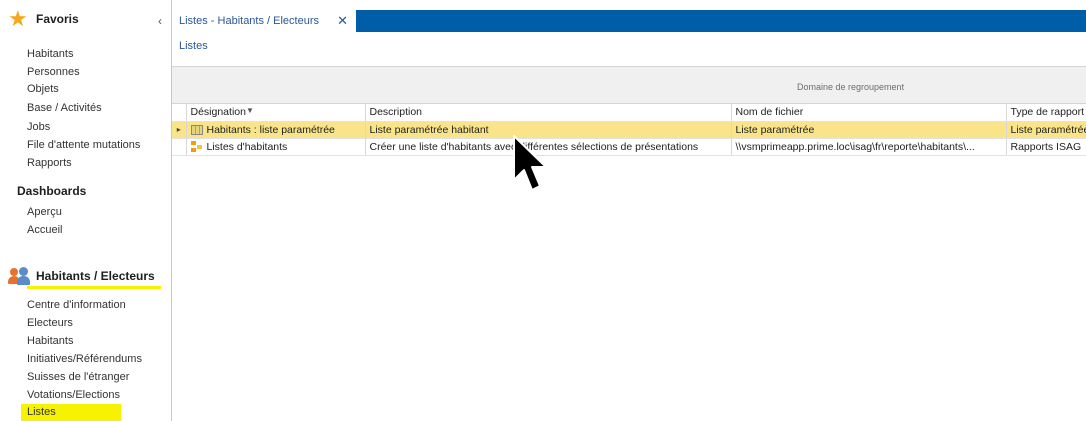 The width and height of the screenshot is (1086, 421). I want to click on close-icon: ✕, so click(342, 21).